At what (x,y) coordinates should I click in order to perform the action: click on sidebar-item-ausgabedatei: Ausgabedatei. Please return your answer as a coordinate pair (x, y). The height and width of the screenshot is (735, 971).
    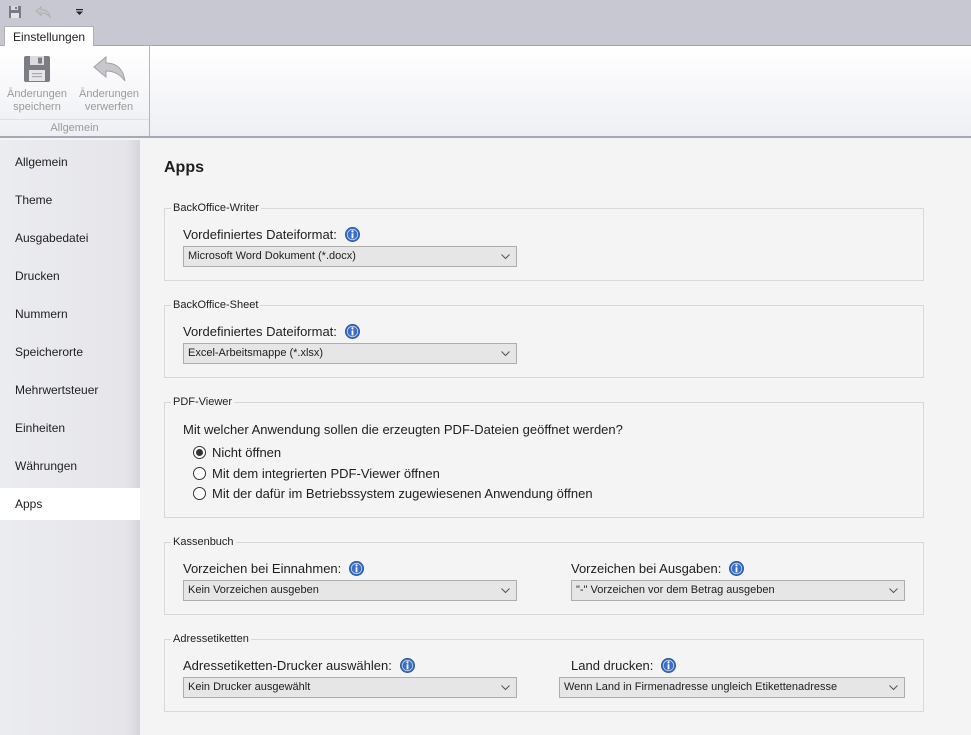
    Looking at the image, I should click on (70, 238).